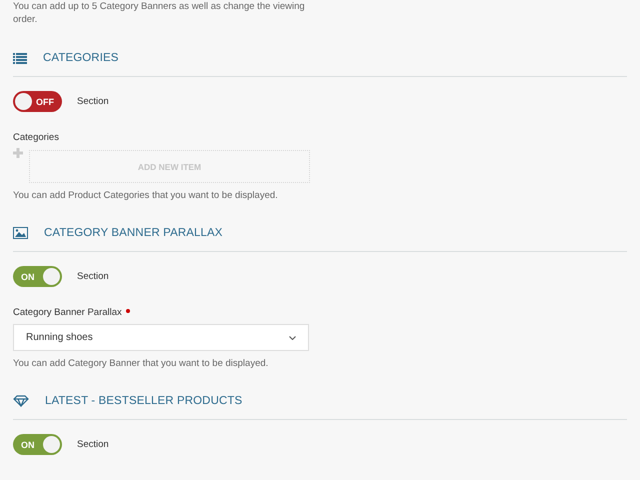 The image size is (640, 480). Describe the element at coordinates (37, 101) in the screenshot. I see `section-toggle: OFF` at that location.